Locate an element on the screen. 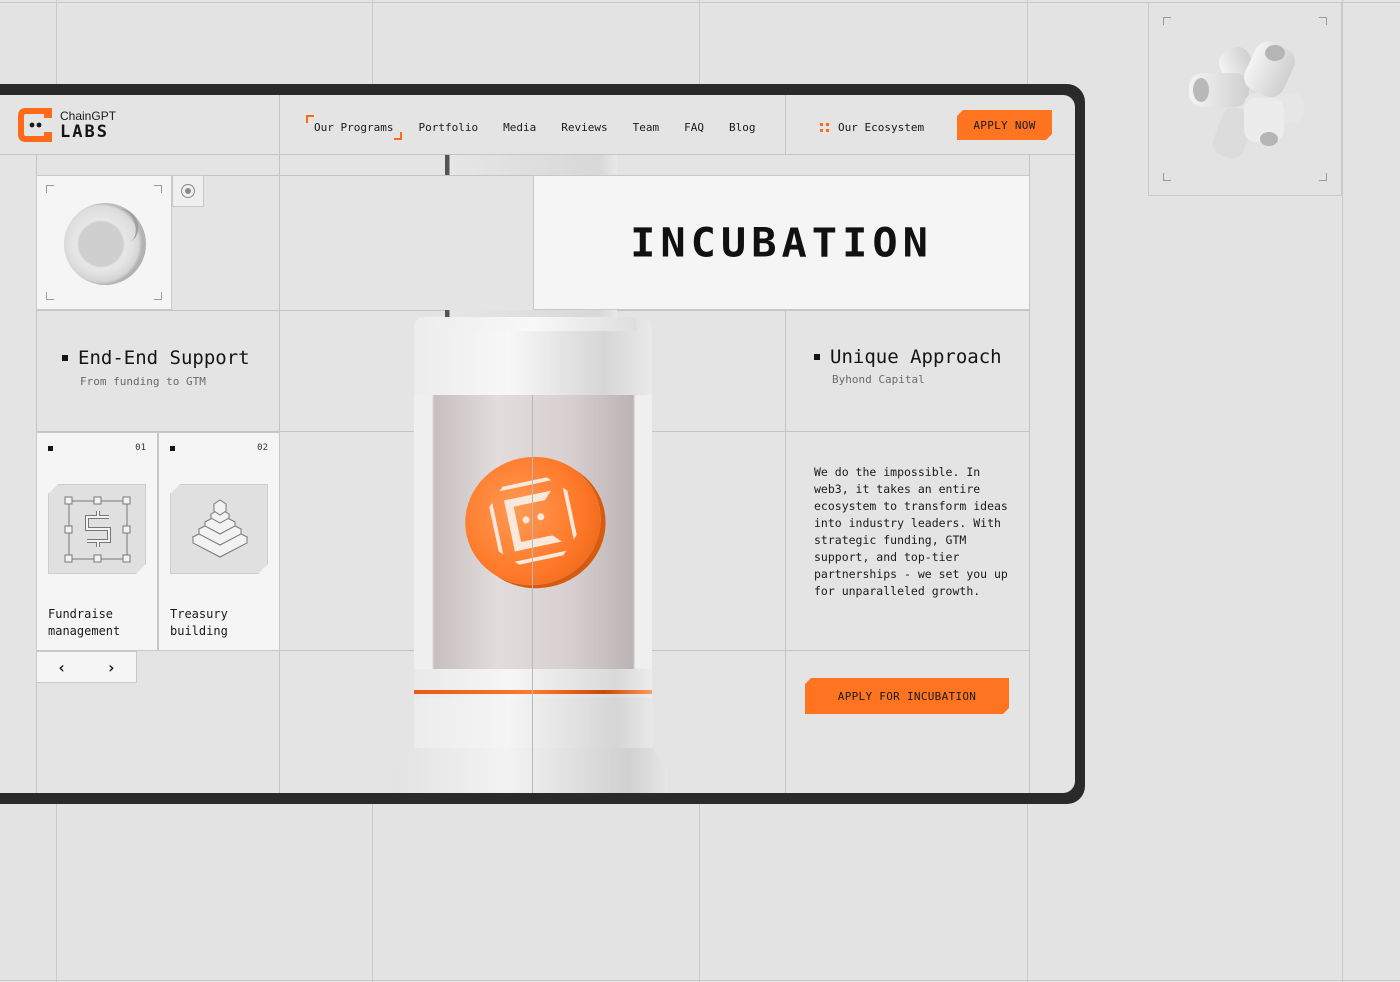  page-title: INCUBATION is located at coordinates (781, 242).